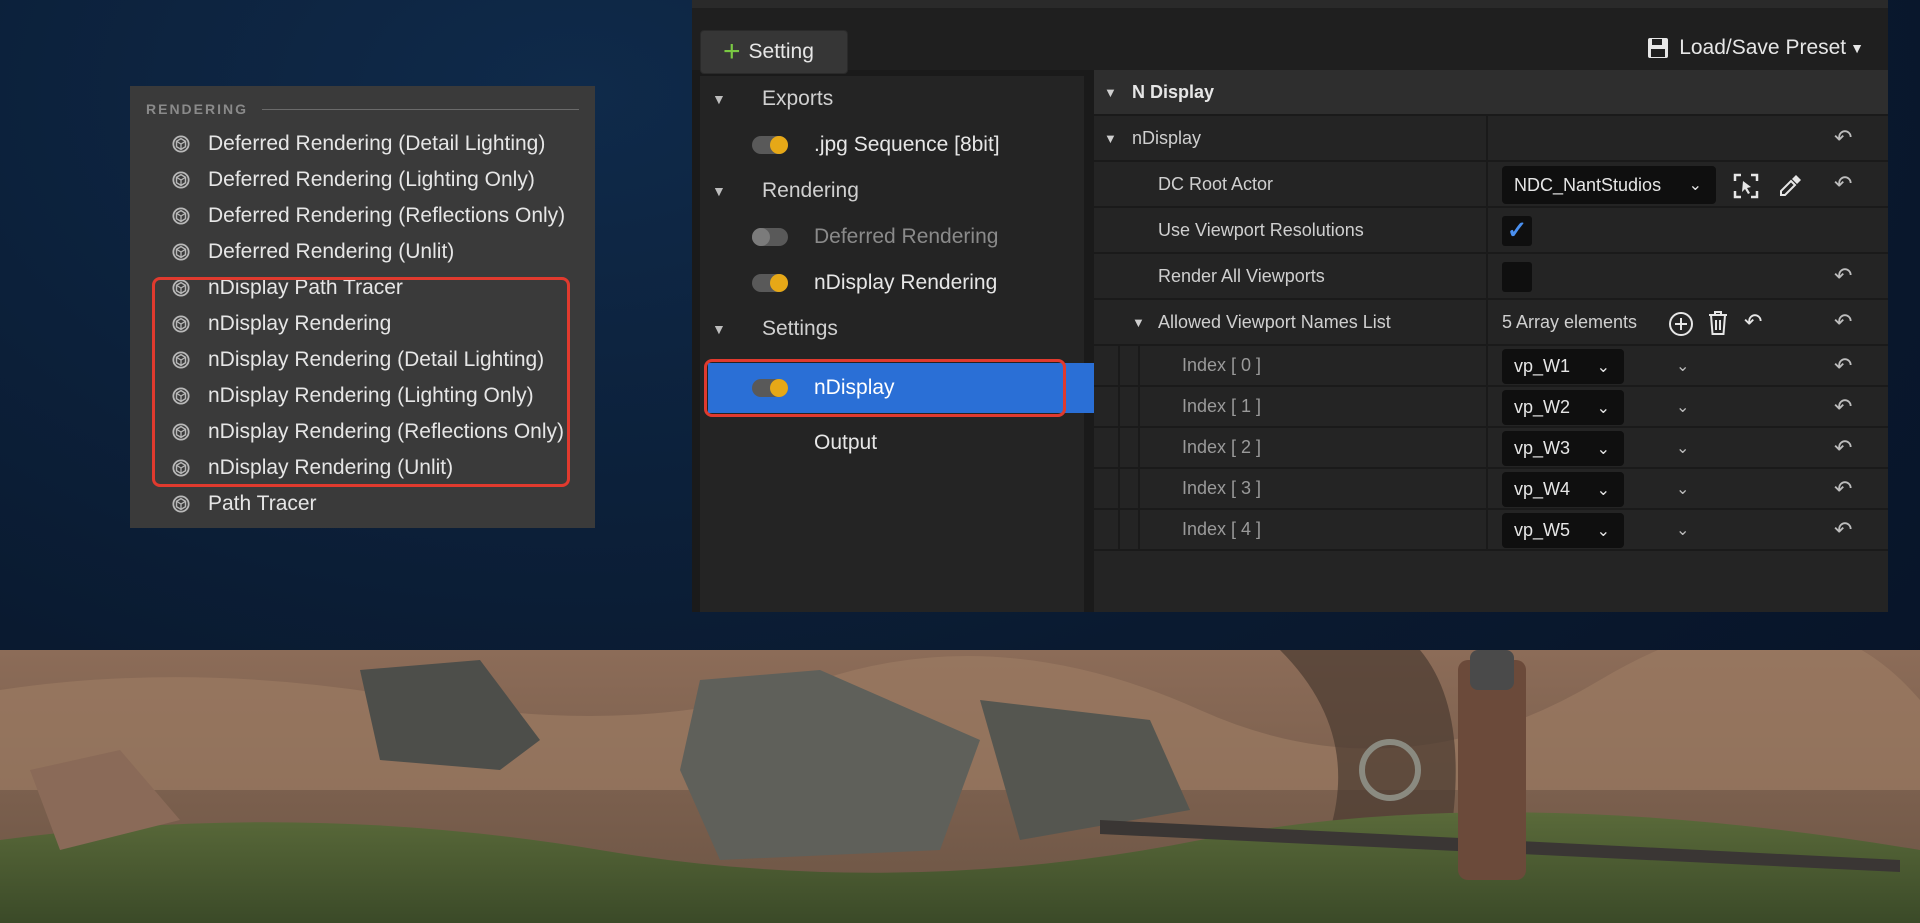 The width and height of the screenshot is (1920, 923). I want to click on rendering-option-item: nDisplay Rendering, so click(362, 324).